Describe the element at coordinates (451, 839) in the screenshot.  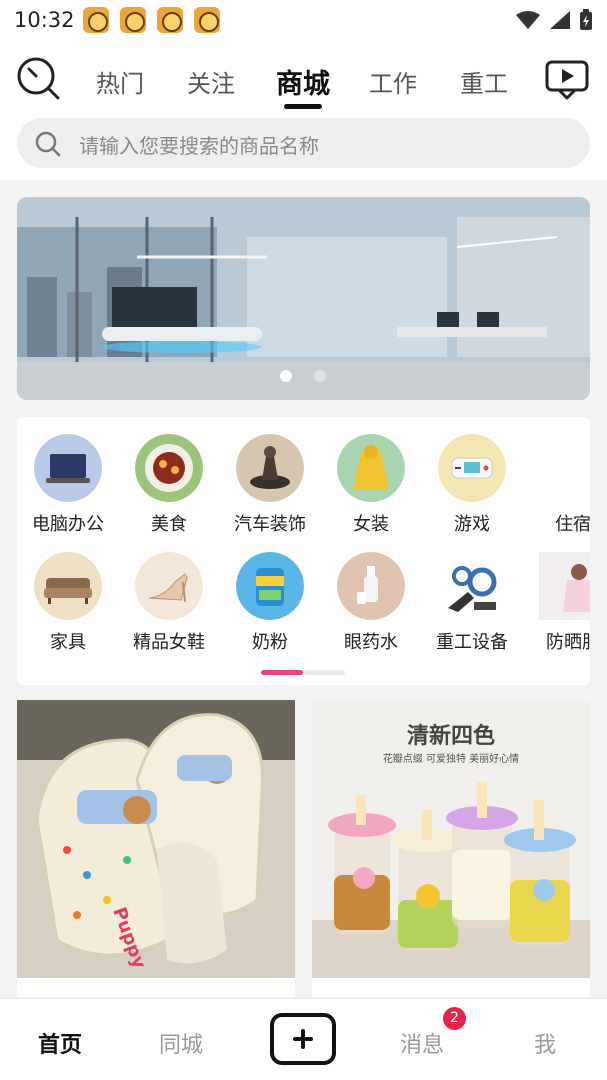
I see `drink-cups-image: 清新四色 花瓣点缀 可爱独特 美丽好心情` at that location.